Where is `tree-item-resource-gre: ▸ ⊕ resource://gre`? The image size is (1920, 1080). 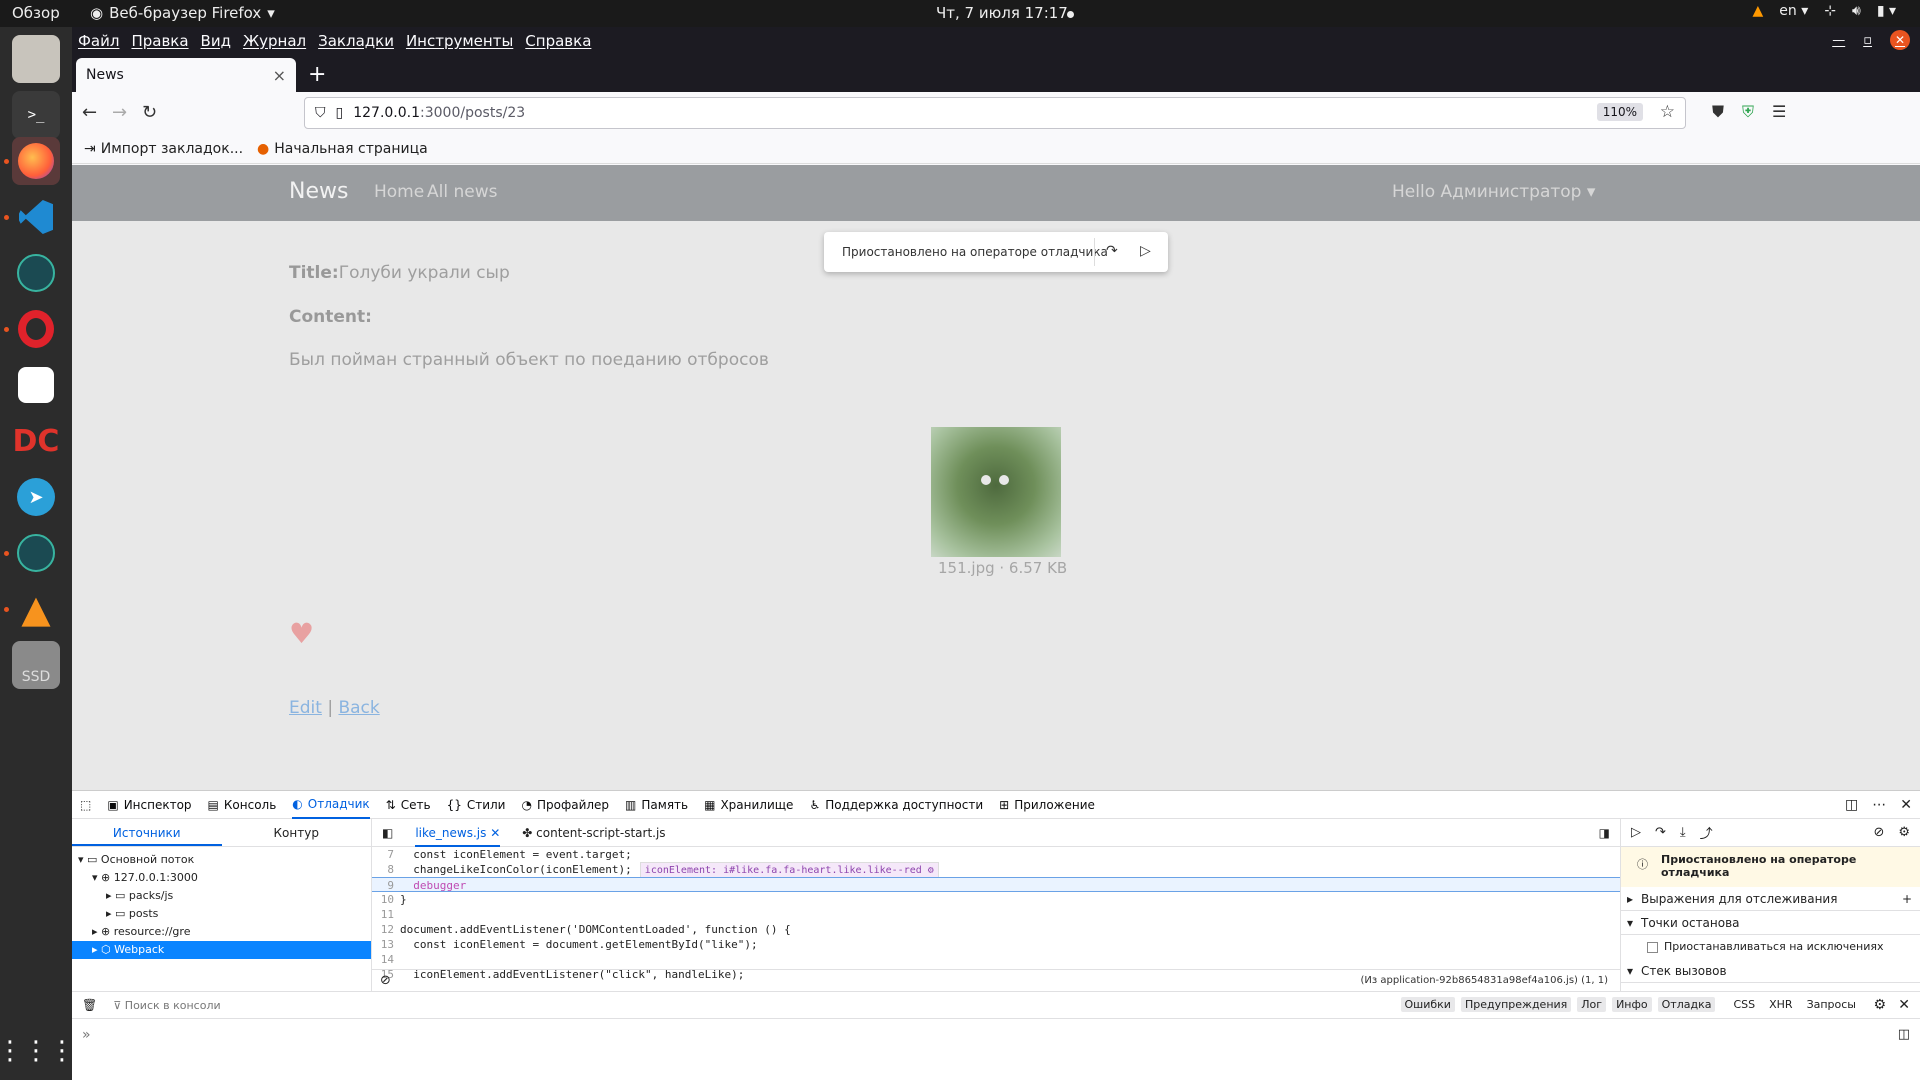
tree-item-resource-gre: ▸ ⊕ resource://gre is located at coordinates (221, 932).